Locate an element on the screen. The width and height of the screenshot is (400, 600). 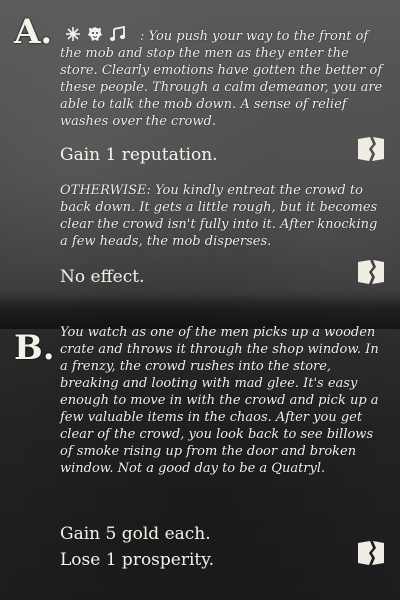
option-b-effect-prosperity: Lose 1 prosperity. is located at coordinates (137, 560).